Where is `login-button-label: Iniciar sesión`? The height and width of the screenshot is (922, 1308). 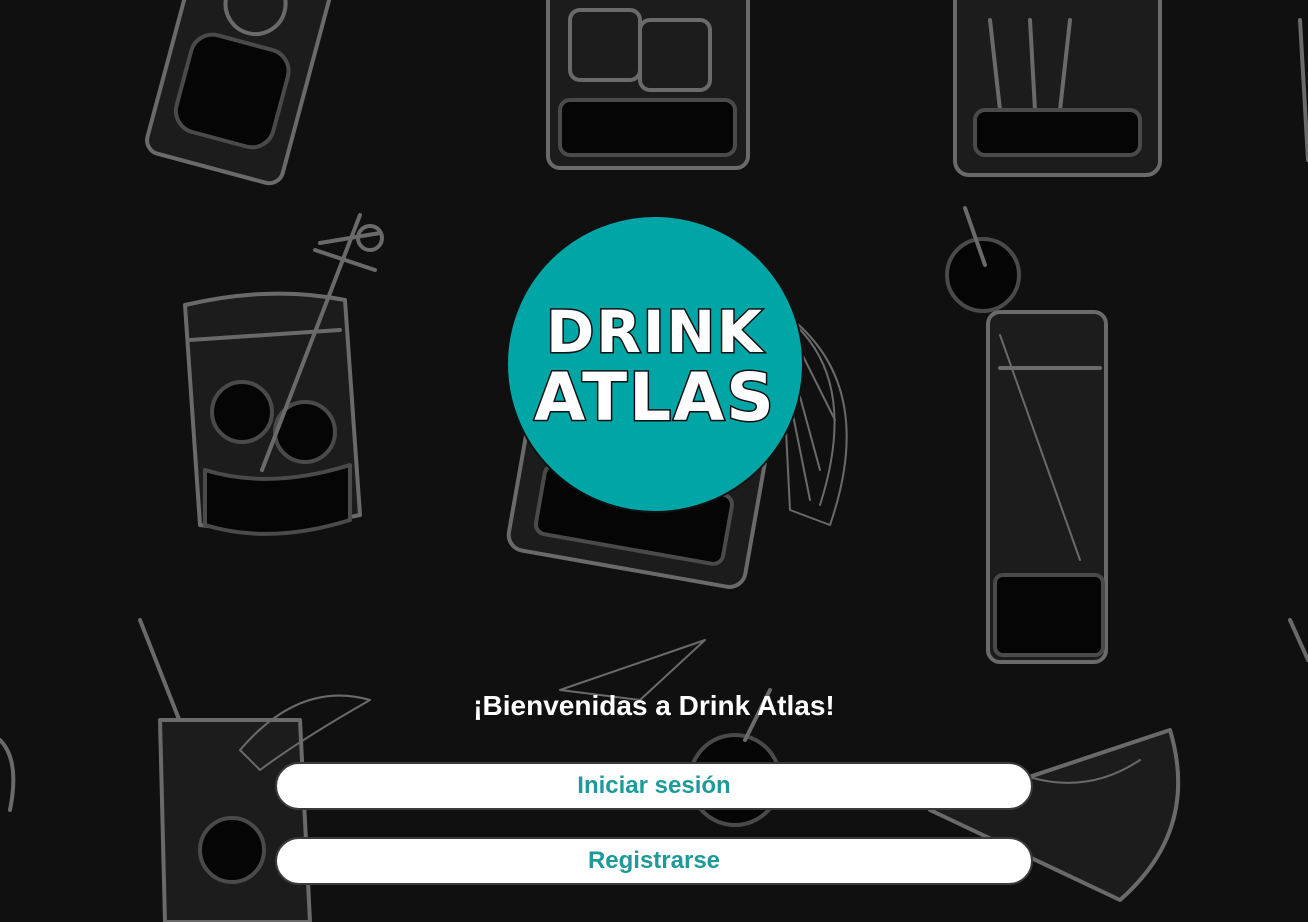
login-button-label: Iniciar sesión is located at coordinates (654, 785).